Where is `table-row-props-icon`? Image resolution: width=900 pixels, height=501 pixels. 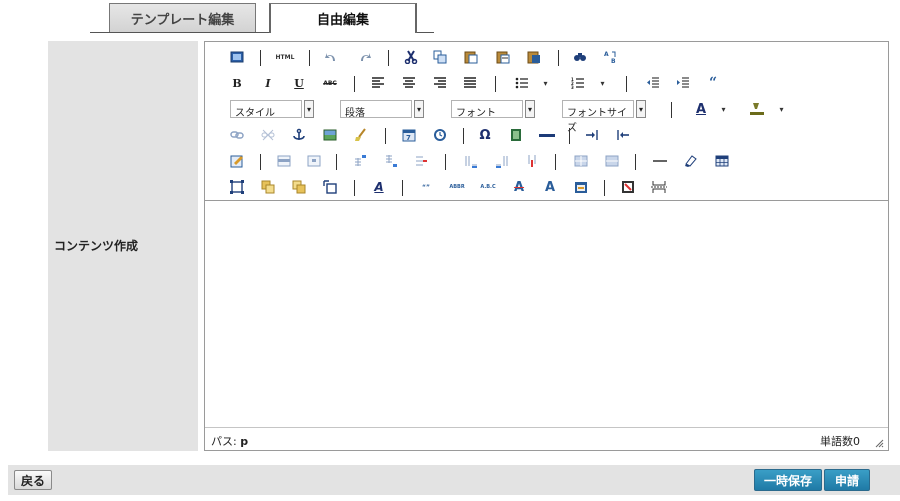
table-row-props-icon is located at coordinates (284, 161).